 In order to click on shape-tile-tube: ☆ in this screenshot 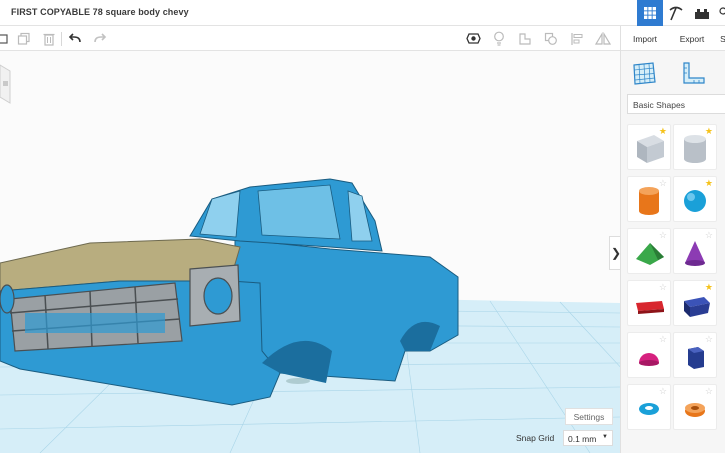, I will do `click(695, 407)`.